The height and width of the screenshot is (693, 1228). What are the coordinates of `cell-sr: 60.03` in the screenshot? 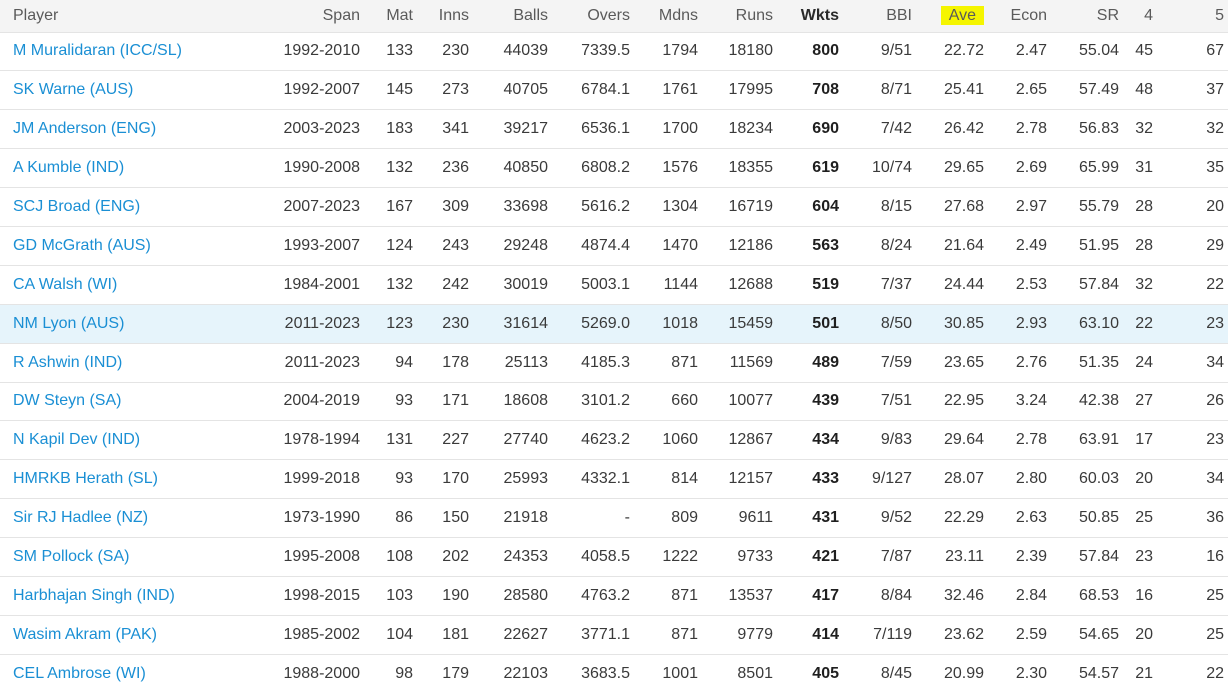 It's located at (1098, 479).